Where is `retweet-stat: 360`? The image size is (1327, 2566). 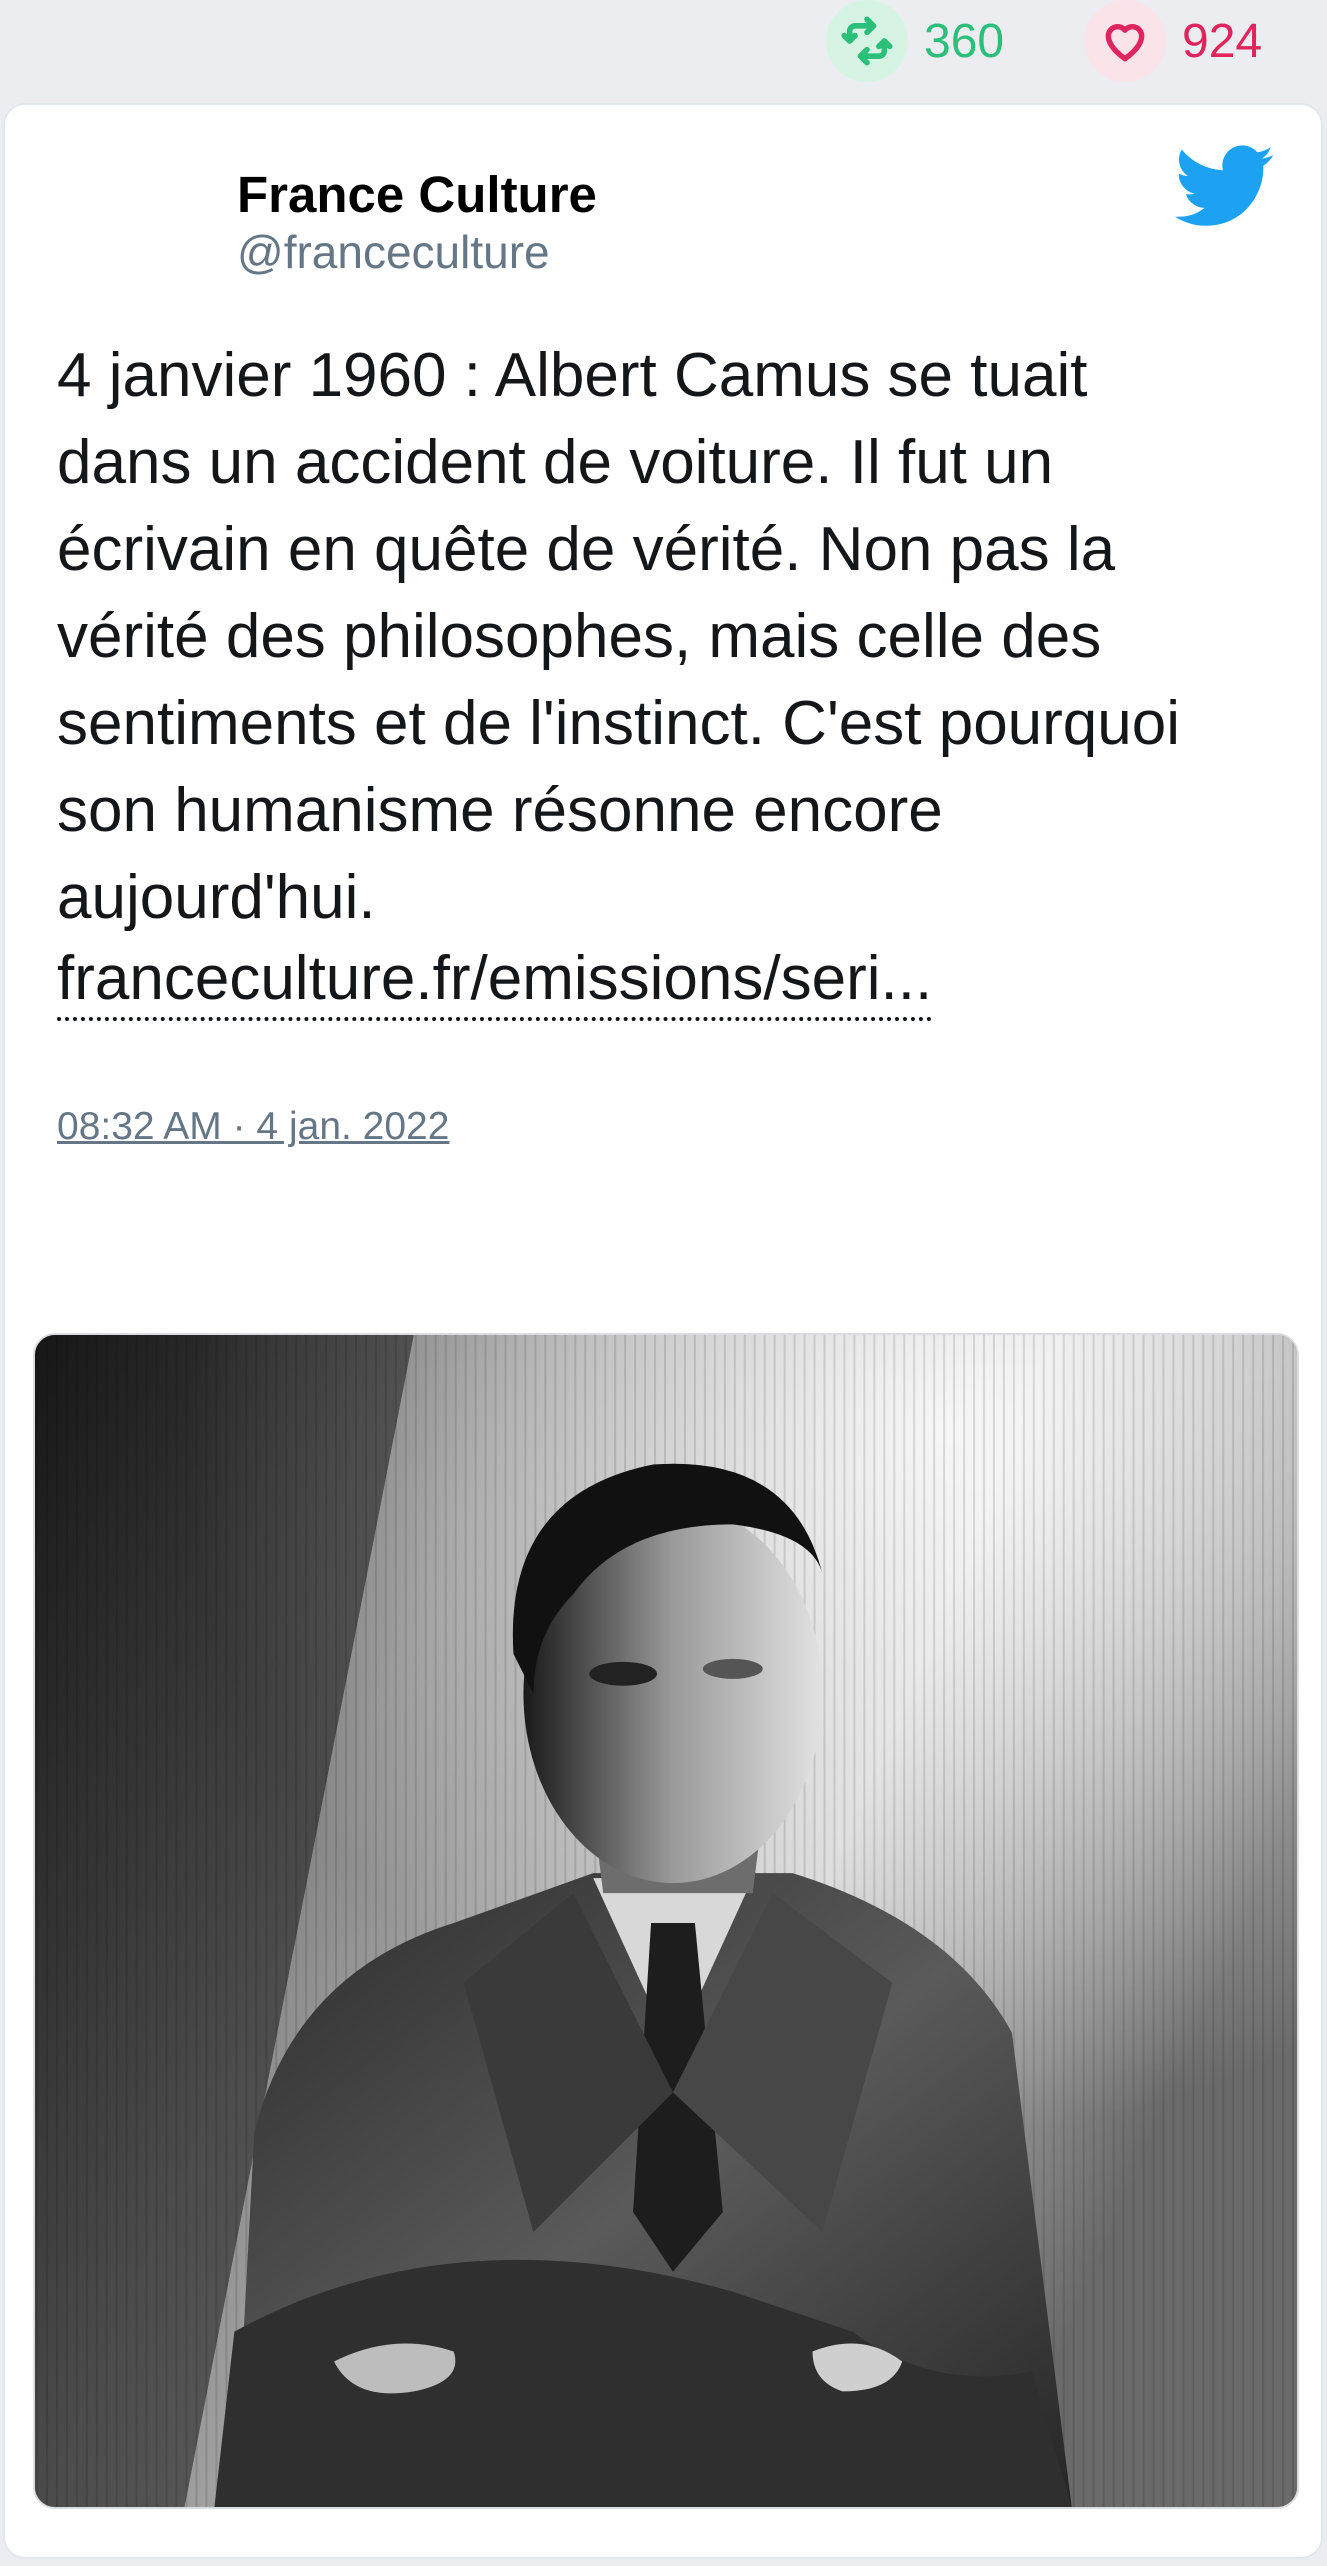
retweet-stat: 360 is located at coordinates (915, 41).